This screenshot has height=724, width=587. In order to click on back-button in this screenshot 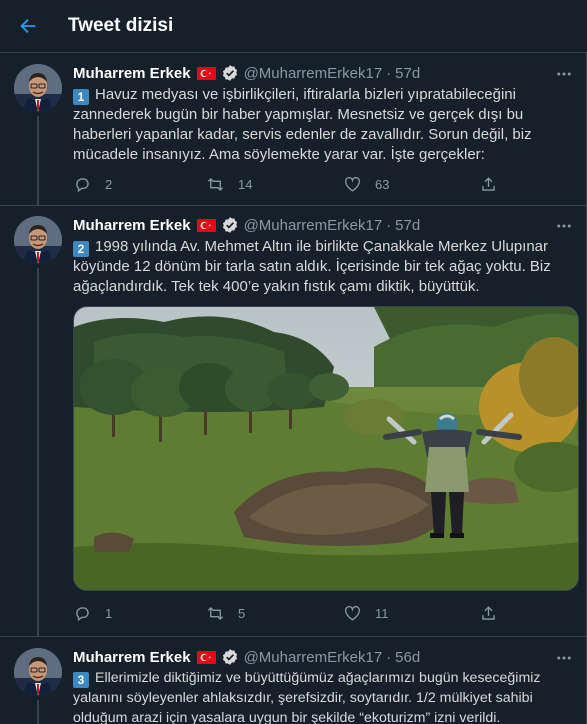, I will do `click(28, 26)`.